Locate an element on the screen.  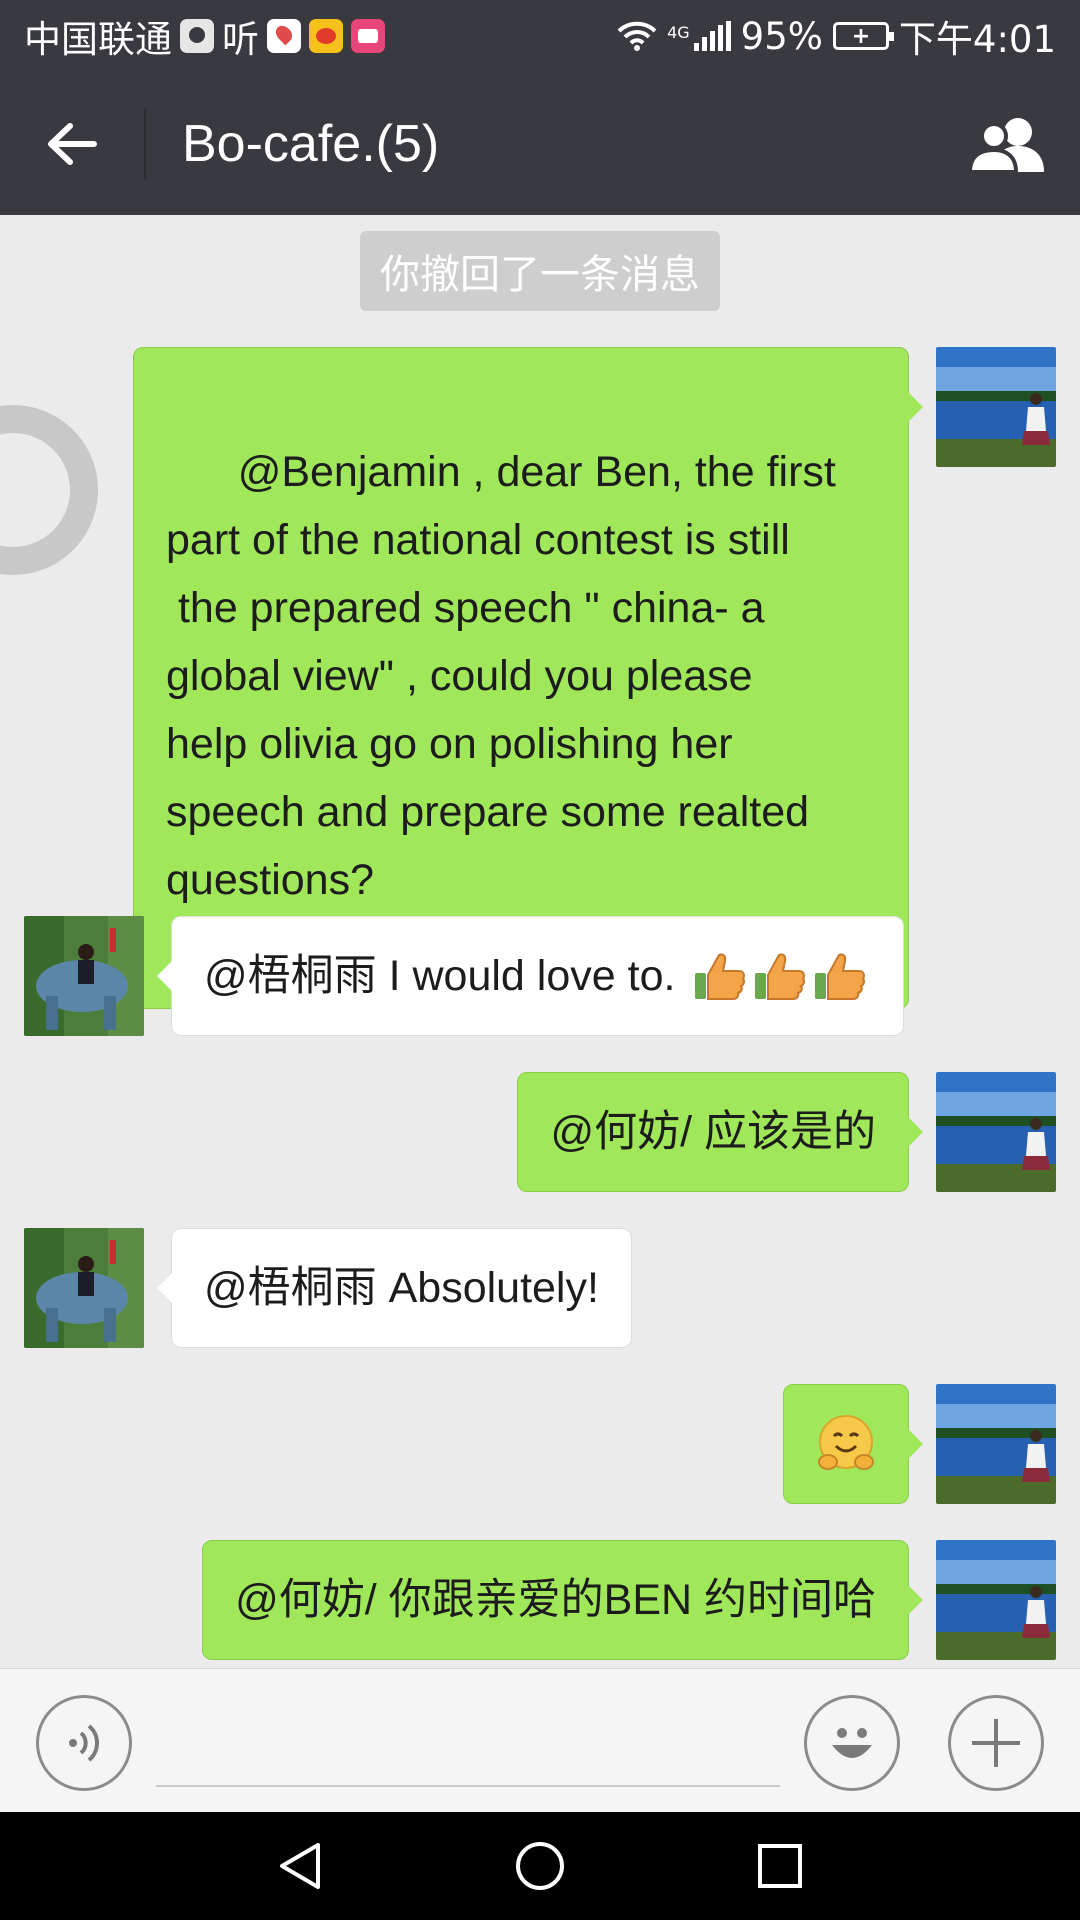
emoji-icon is located at coordinates (852, 1743).